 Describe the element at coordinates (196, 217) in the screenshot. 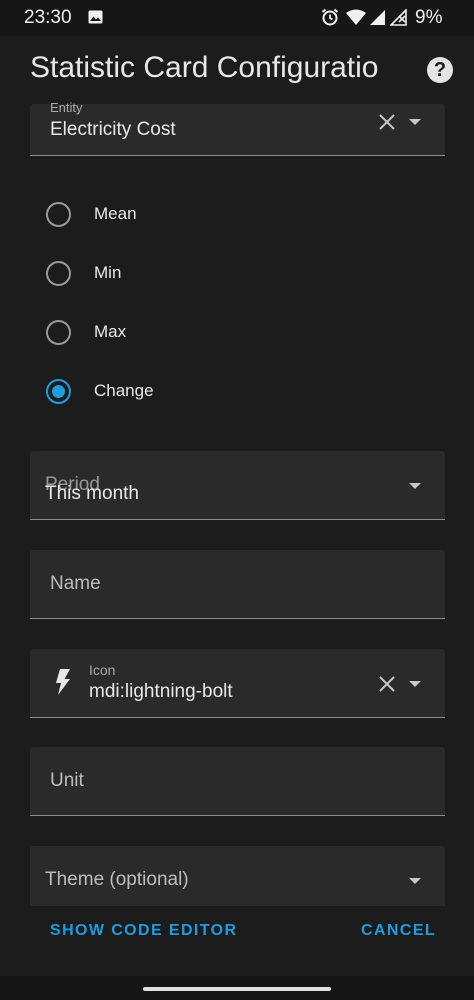

I see `radio-mean: Mean` at that location.